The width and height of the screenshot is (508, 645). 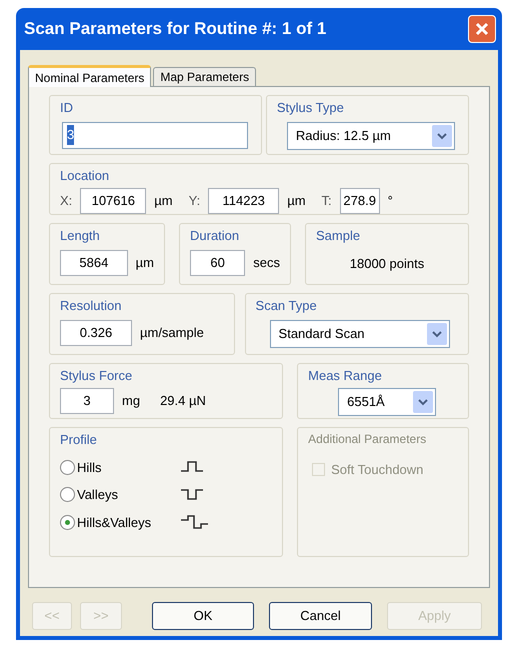 I want to click on input-field: 60, so click(x=218, y=263).